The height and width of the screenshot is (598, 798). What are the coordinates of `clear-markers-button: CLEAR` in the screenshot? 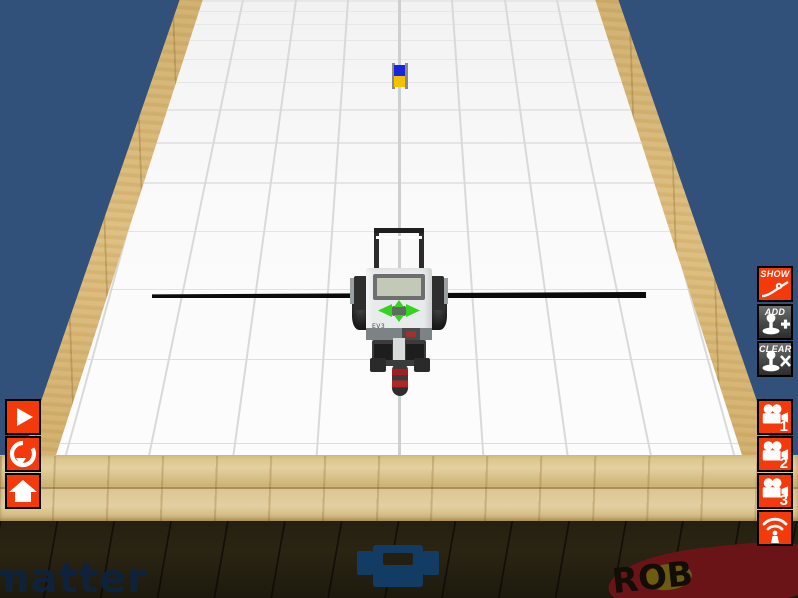 It's located at (775, 359).